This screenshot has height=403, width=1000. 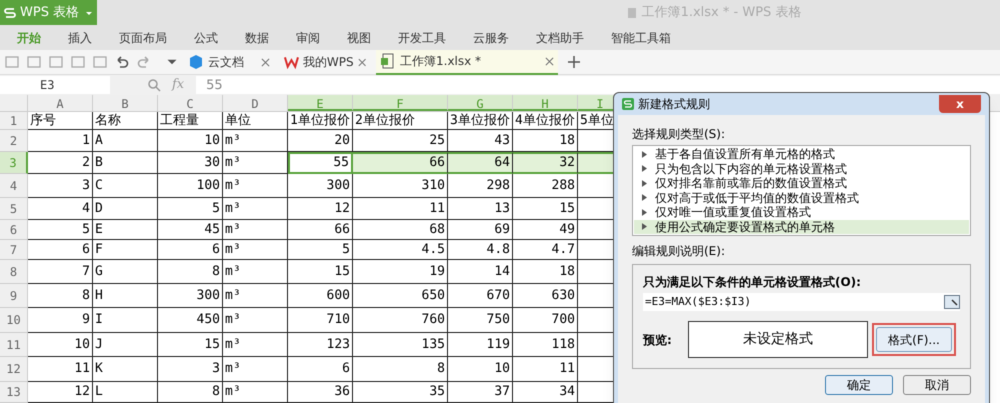 I want to click on row-header: 9, so click(x=14, y=296).